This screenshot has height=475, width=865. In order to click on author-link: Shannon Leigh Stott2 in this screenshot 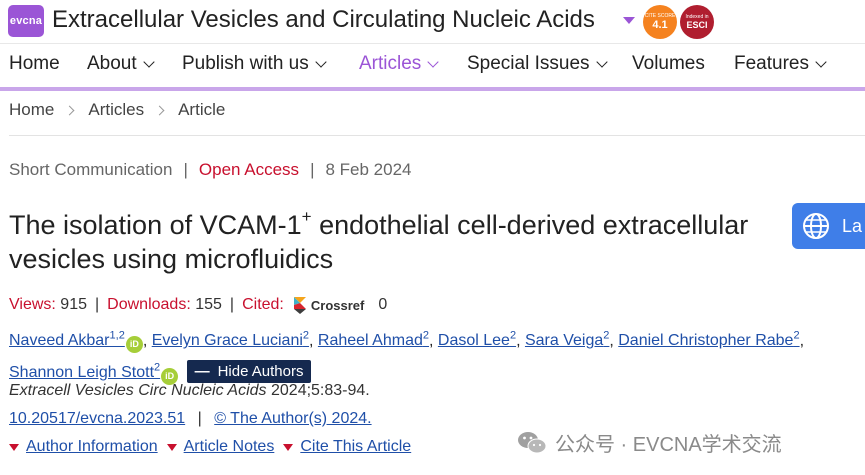, I will do `click(85, 371)`.